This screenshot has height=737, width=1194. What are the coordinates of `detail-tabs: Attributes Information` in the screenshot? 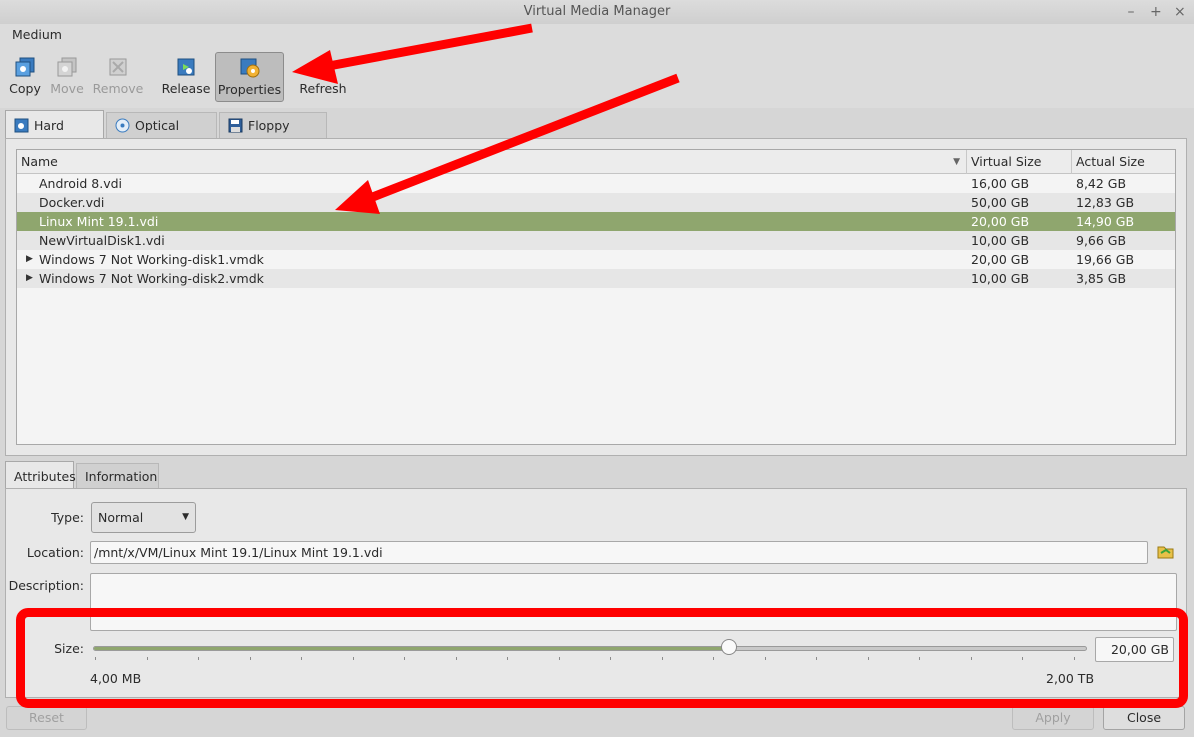 It's located at (105, 475).